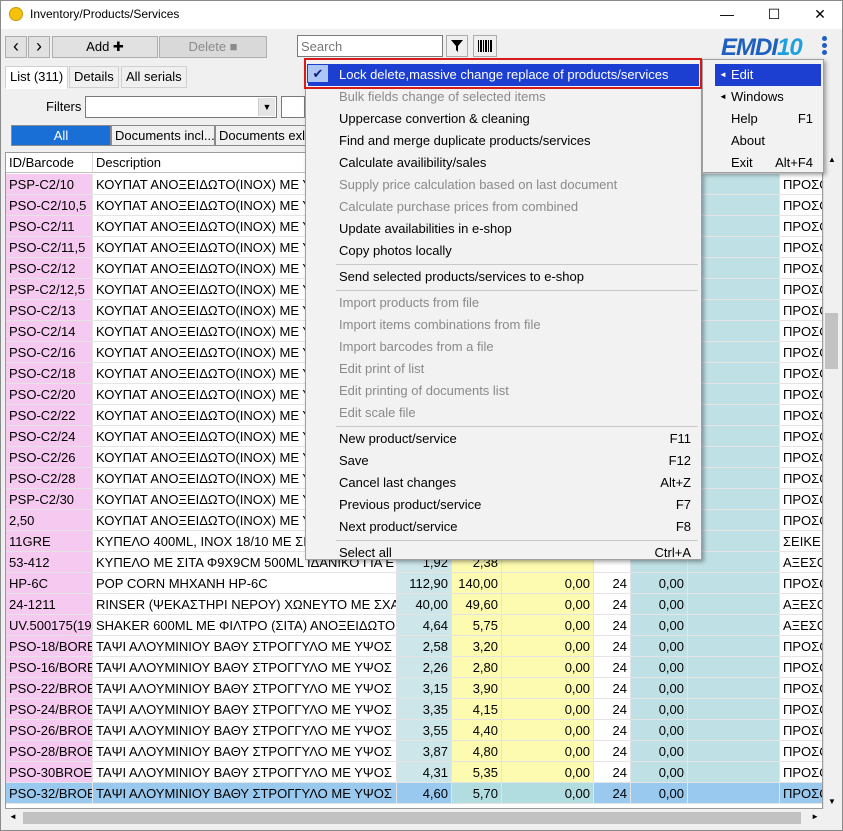 The height and width of the screenshot is (831, 843). Describe the element at coordinates (370, 46) in the screenshot. I see `search-input` at that location.